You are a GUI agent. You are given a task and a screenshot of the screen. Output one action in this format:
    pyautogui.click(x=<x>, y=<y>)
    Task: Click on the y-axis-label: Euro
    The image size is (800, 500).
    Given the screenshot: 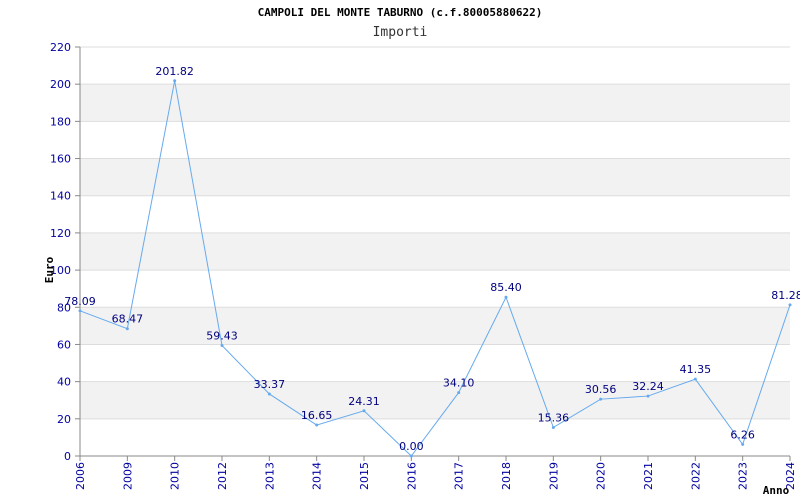 What is the action you would take?
    pyautogui.click(x=49, y=269)
    